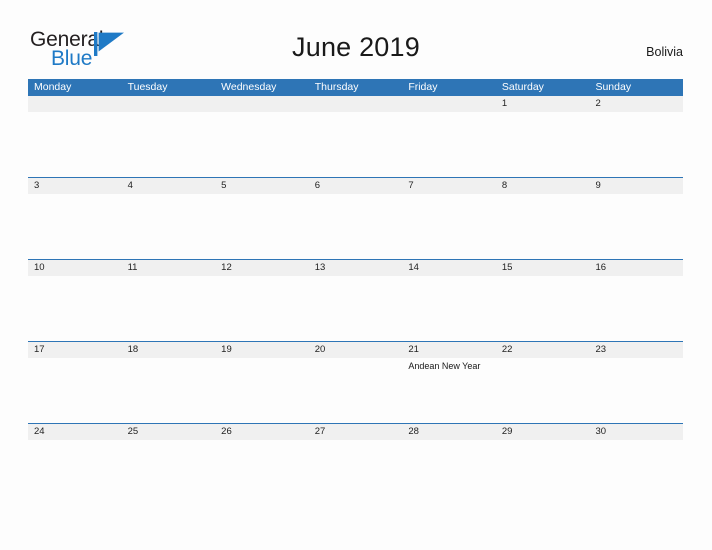 This screenshot has height=550, width=712. What do you see at coordinates (336, 87) in the screenshot?
I see `weekday-header-thursday: Thursday` at bounding box center [336, 87].